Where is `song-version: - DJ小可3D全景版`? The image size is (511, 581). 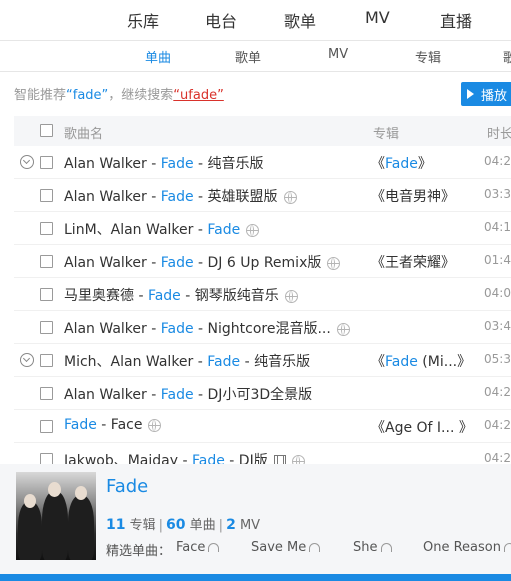 song-version: - DJ小可3D全景版 is located at coordinates (253, 395).